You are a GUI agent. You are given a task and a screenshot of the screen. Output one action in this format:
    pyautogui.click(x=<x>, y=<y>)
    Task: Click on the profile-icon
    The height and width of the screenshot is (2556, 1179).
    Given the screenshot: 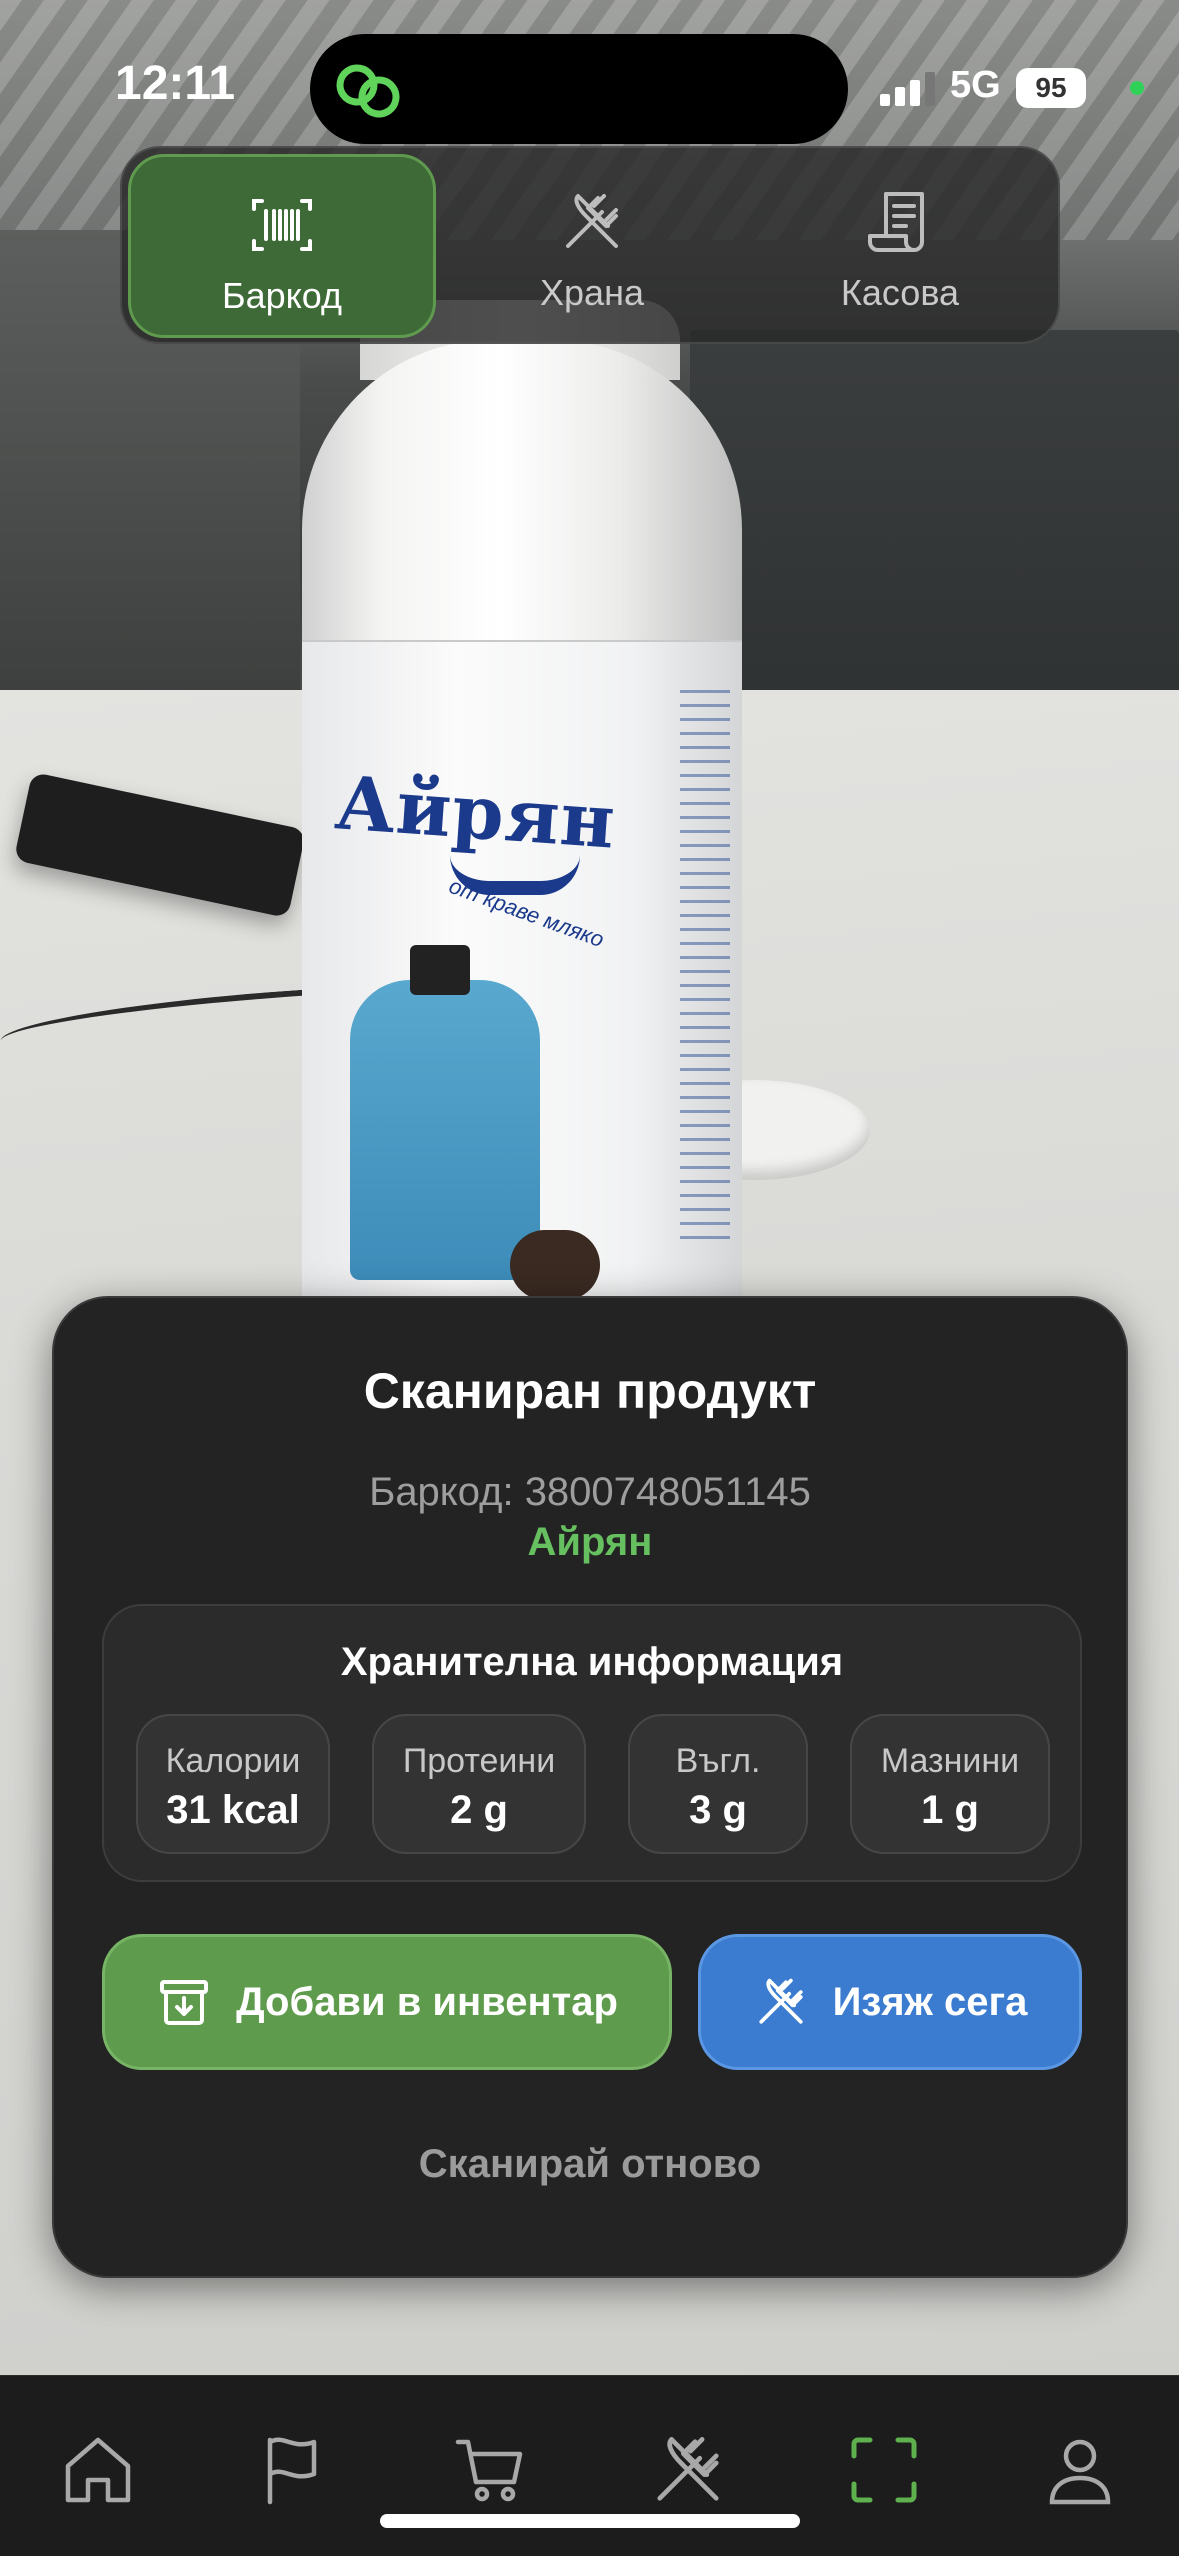 What is the action you would take?
    pyautogui.click(x=1080, y=2472)
    